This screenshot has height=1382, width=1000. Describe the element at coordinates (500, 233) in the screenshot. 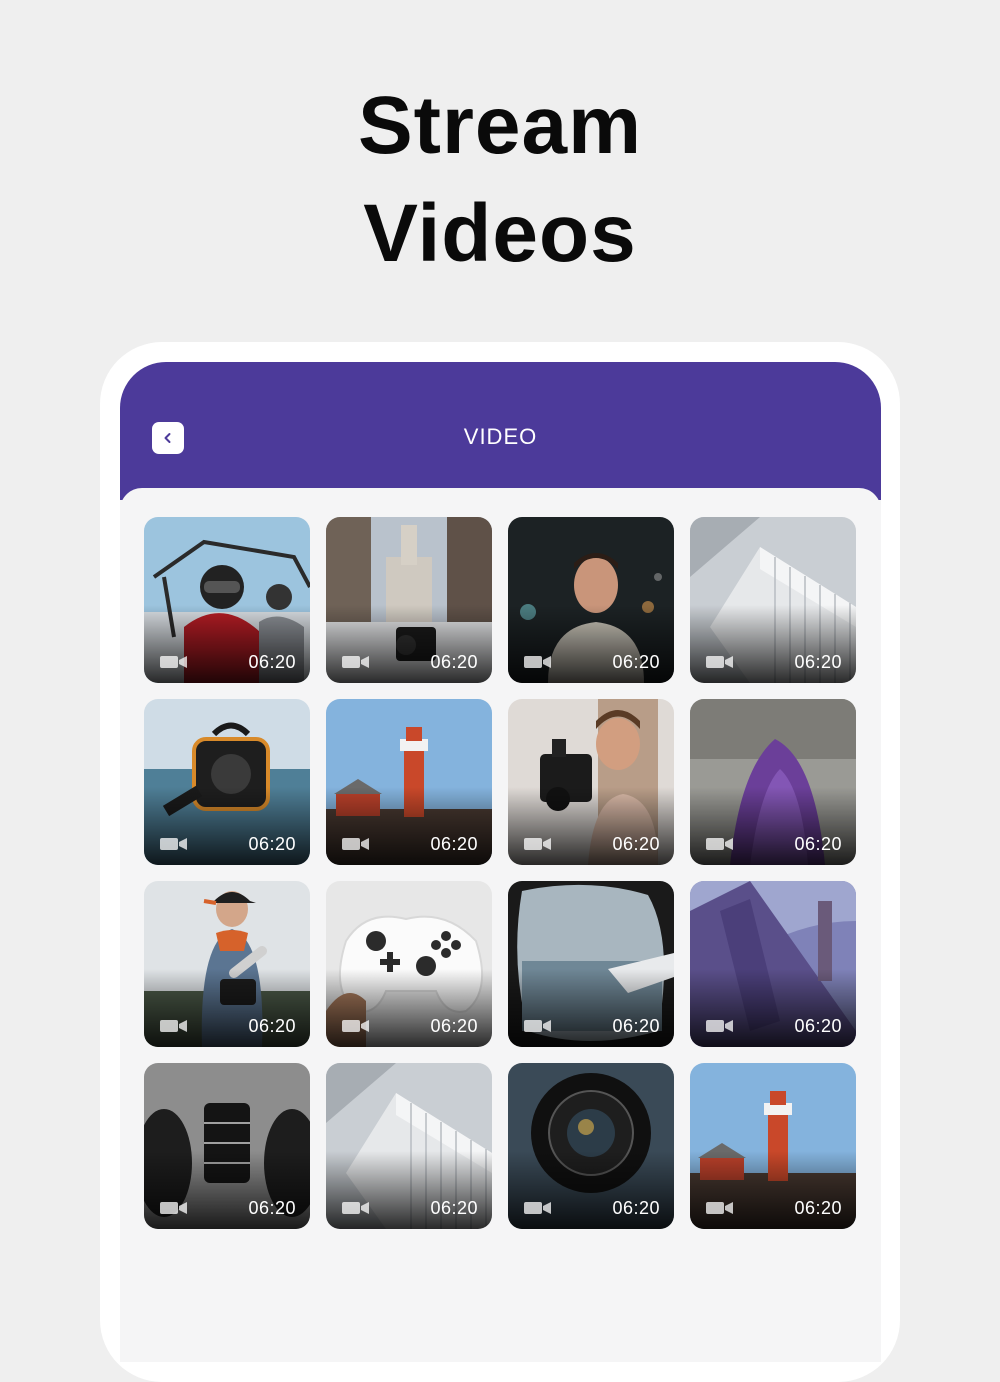

I see `headline-line-2: Videos` at that location.